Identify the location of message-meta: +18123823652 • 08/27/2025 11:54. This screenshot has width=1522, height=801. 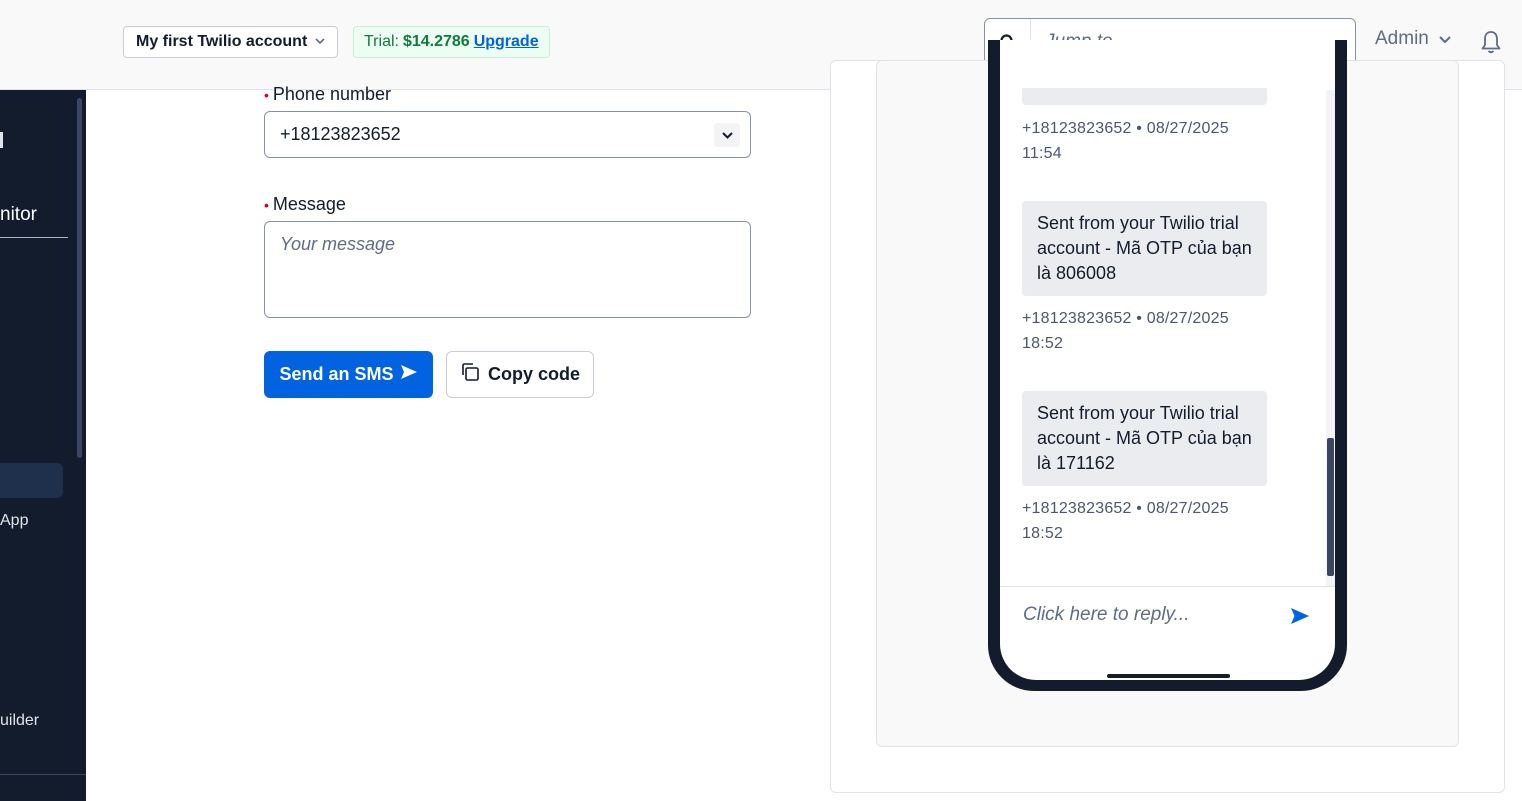
(1125, 141).